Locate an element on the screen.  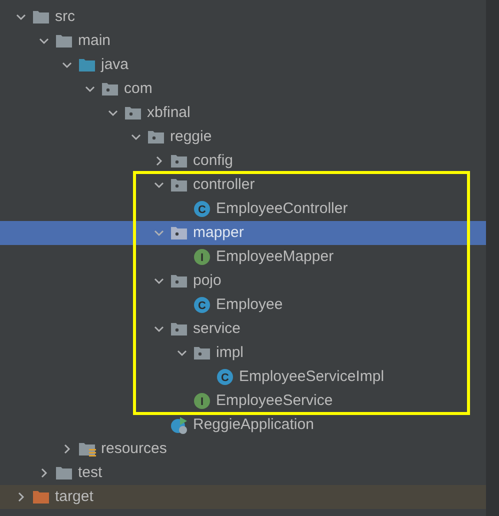
tree-item: I EmployeeMapper is located at coordinates (243, 257).